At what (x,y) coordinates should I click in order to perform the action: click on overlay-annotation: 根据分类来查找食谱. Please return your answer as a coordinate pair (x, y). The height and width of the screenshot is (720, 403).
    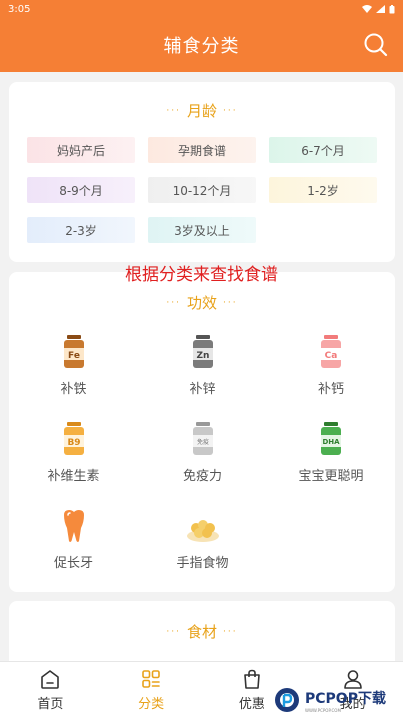
    Looking at the image, I should click on (201, 275).